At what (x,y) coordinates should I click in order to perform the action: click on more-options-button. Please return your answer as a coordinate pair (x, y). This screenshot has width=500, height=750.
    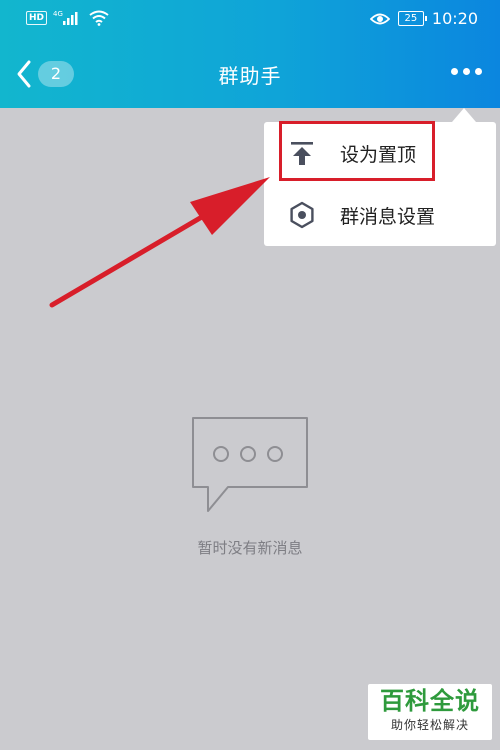
    Looking at the image, I should click on (466, 71).